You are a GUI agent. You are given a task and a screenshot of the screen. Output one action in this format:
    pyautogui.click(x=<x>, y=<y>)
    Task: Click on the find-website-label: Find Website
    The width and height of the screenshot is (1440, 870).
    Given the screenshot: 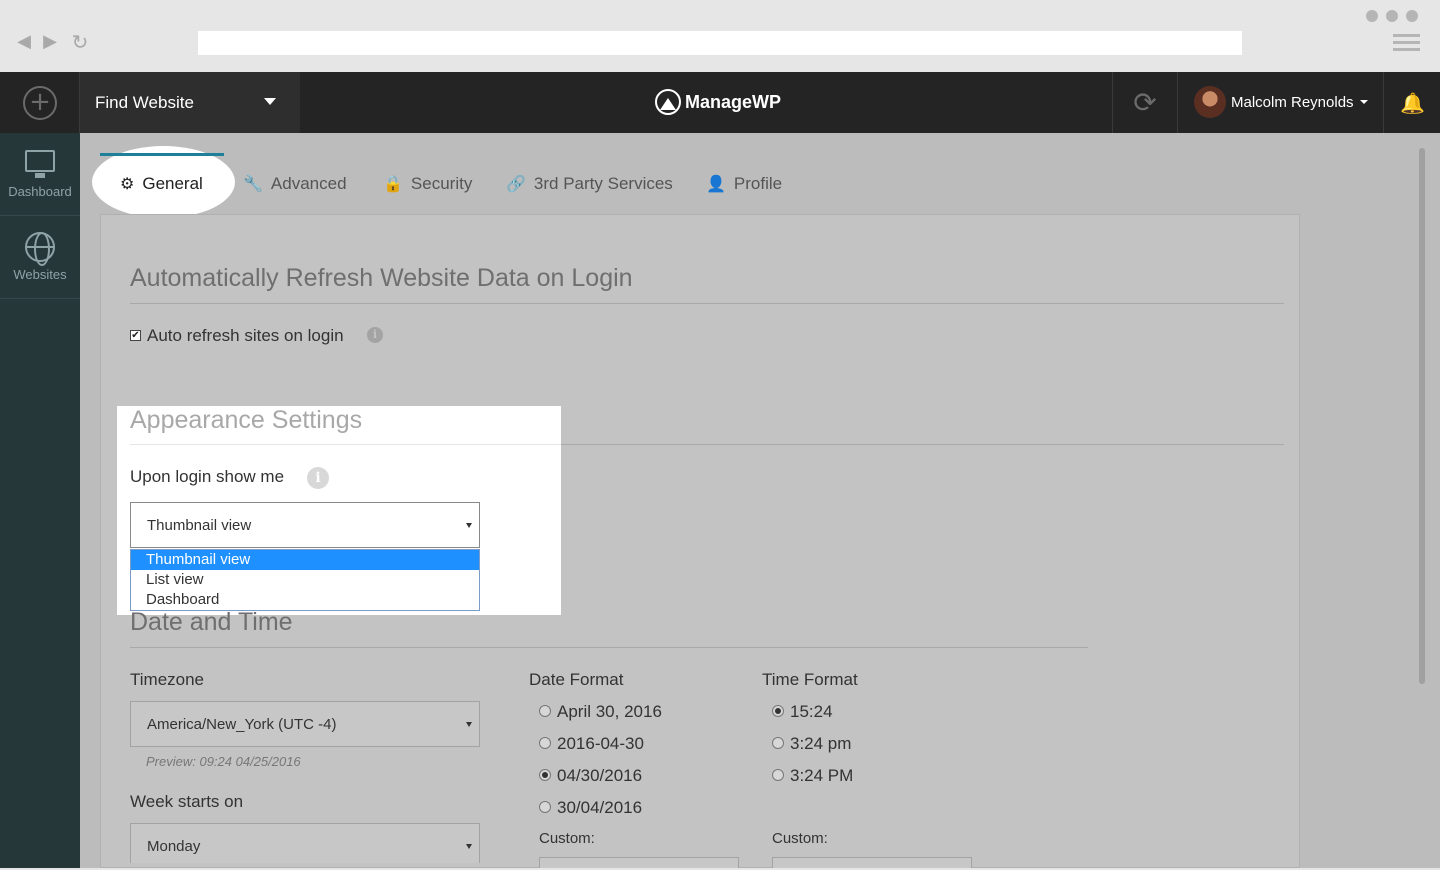 What is the action you would take?
    pyautogui.click(x=144, y=102)
    